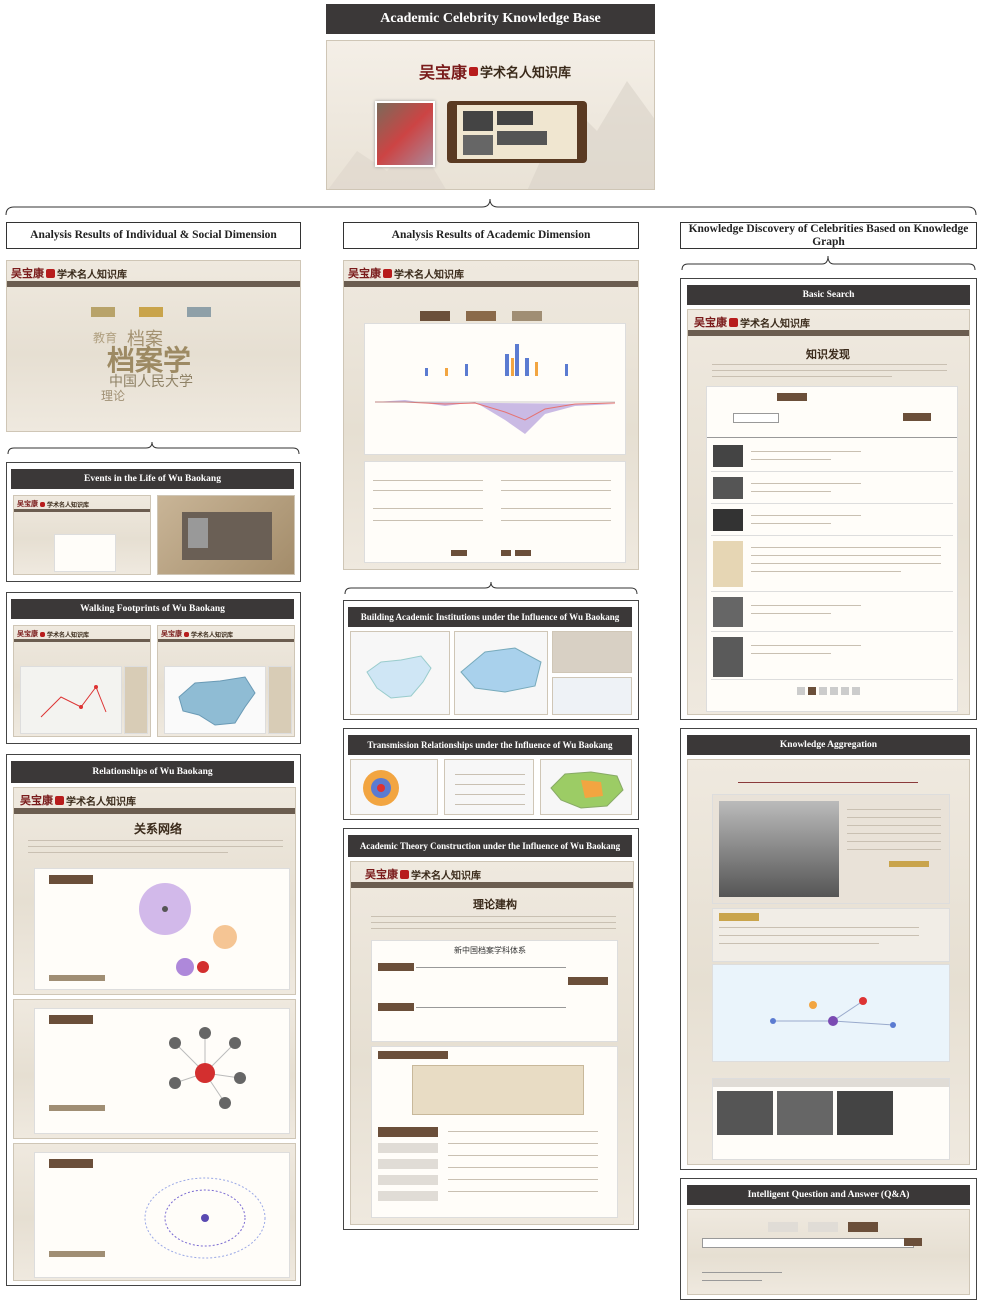 Image resolution: width=990 pixels, height=1306 pixels. I want to click on citation-network, so click(205, 1218).